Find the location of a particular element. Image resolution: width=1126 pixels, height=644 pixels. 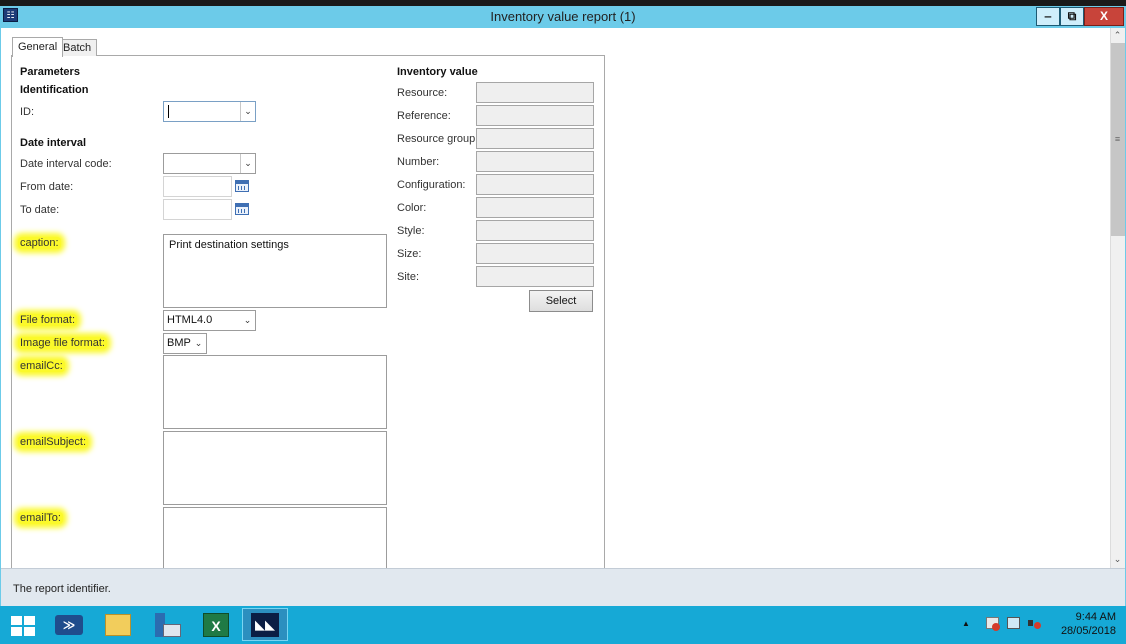

file-explorer-taskbar-button is located at coordinates (118, 624).